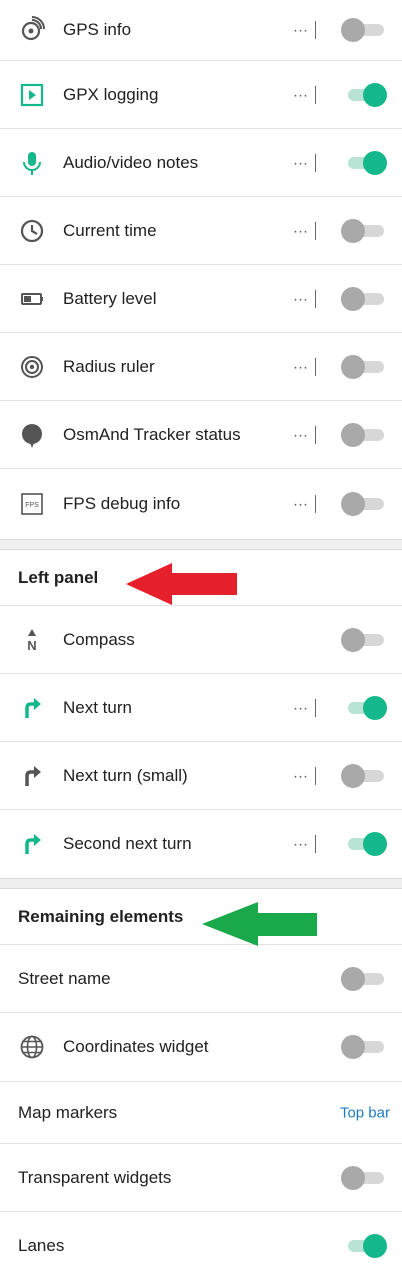 The height and width of the screenshot is (1280, 402). Describe the element at coordinates (201, 95) in the screenshot. I see `list-item-gpx-logging: GPX logging ···` at that location.